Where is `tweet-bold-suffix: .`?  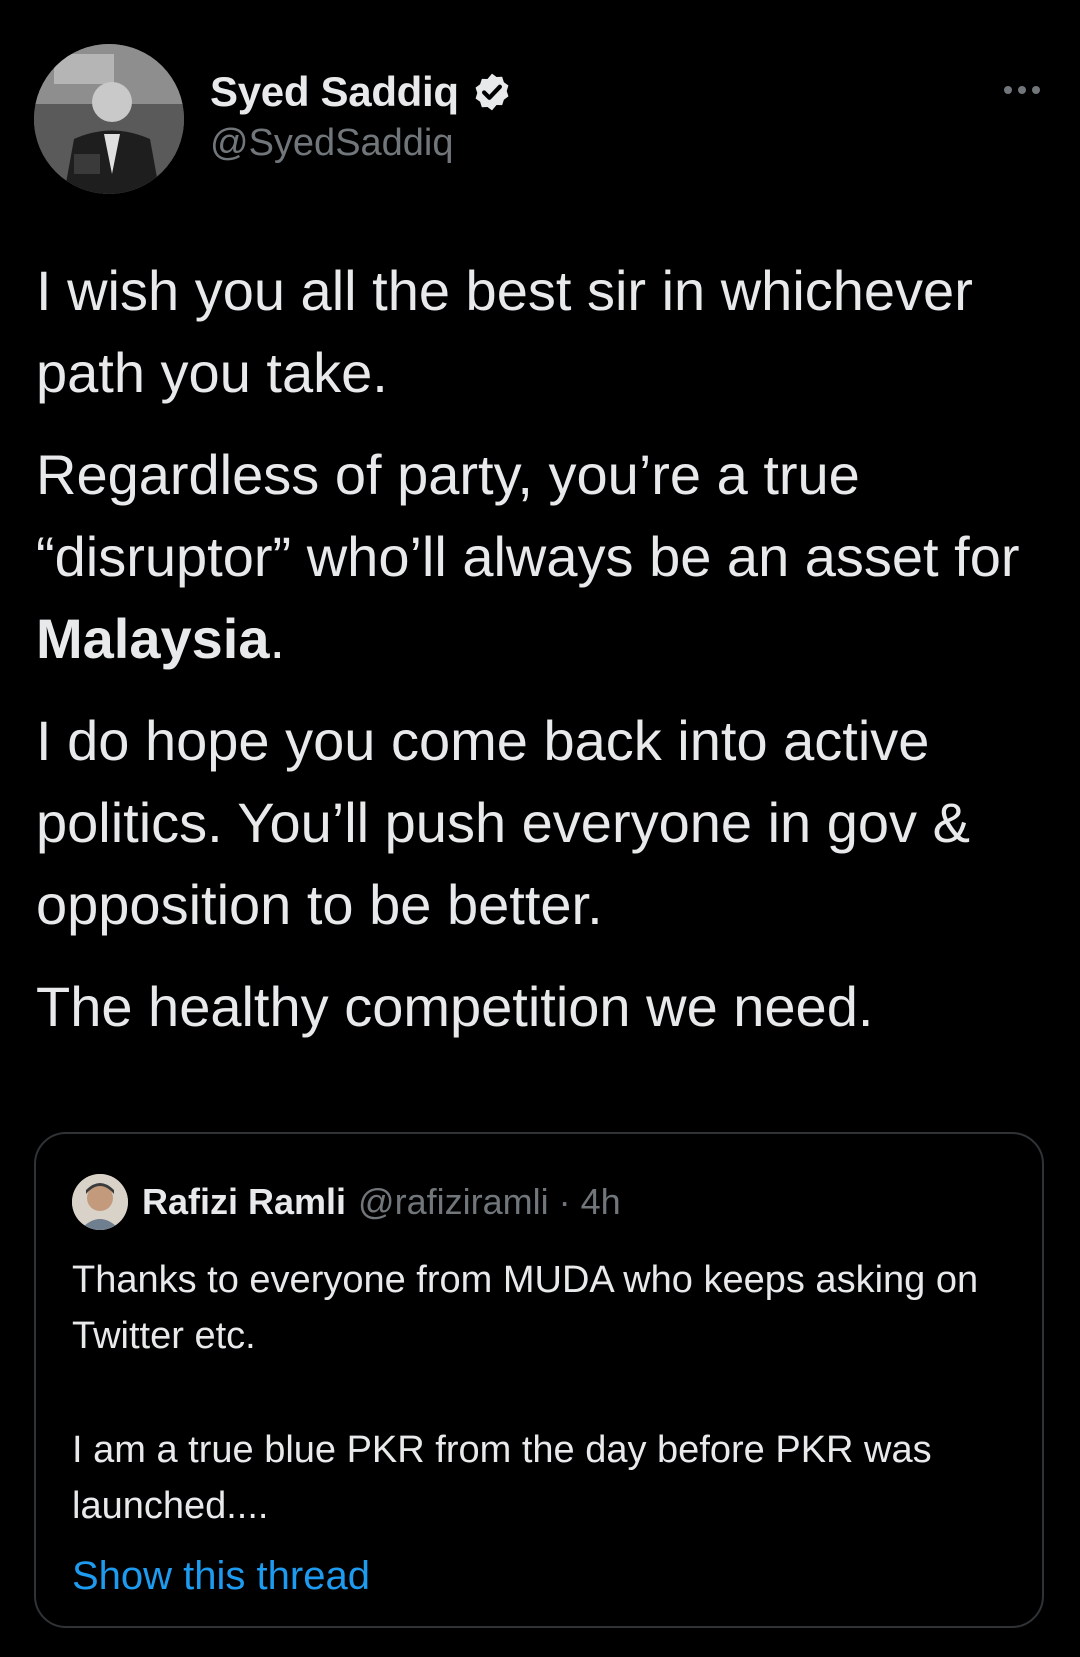
tweet-bold-suffix: . is located at coordinates (277, 638).